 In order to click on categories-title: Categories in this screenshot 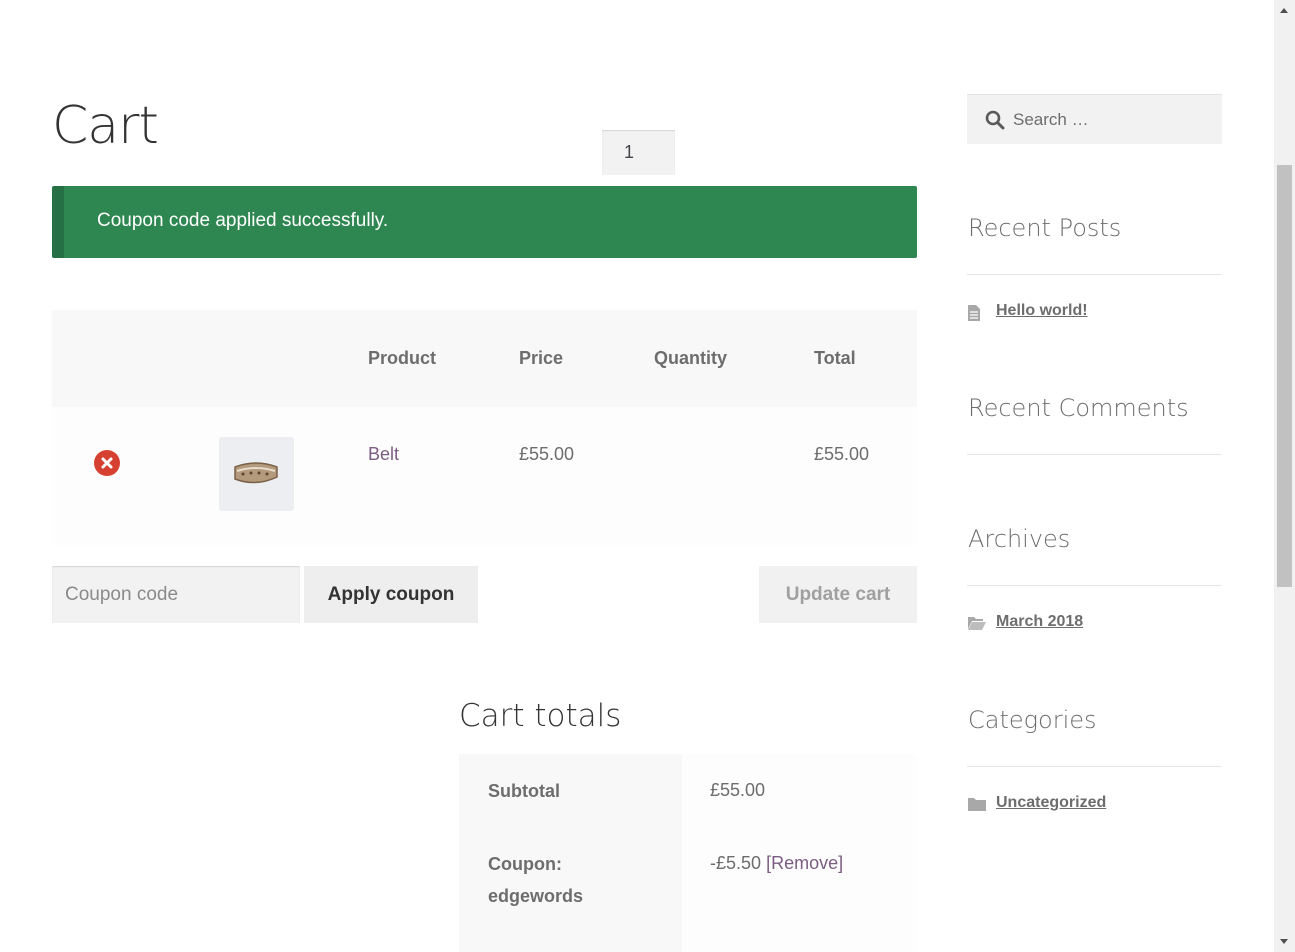, I will do `click(1032, 720)`.